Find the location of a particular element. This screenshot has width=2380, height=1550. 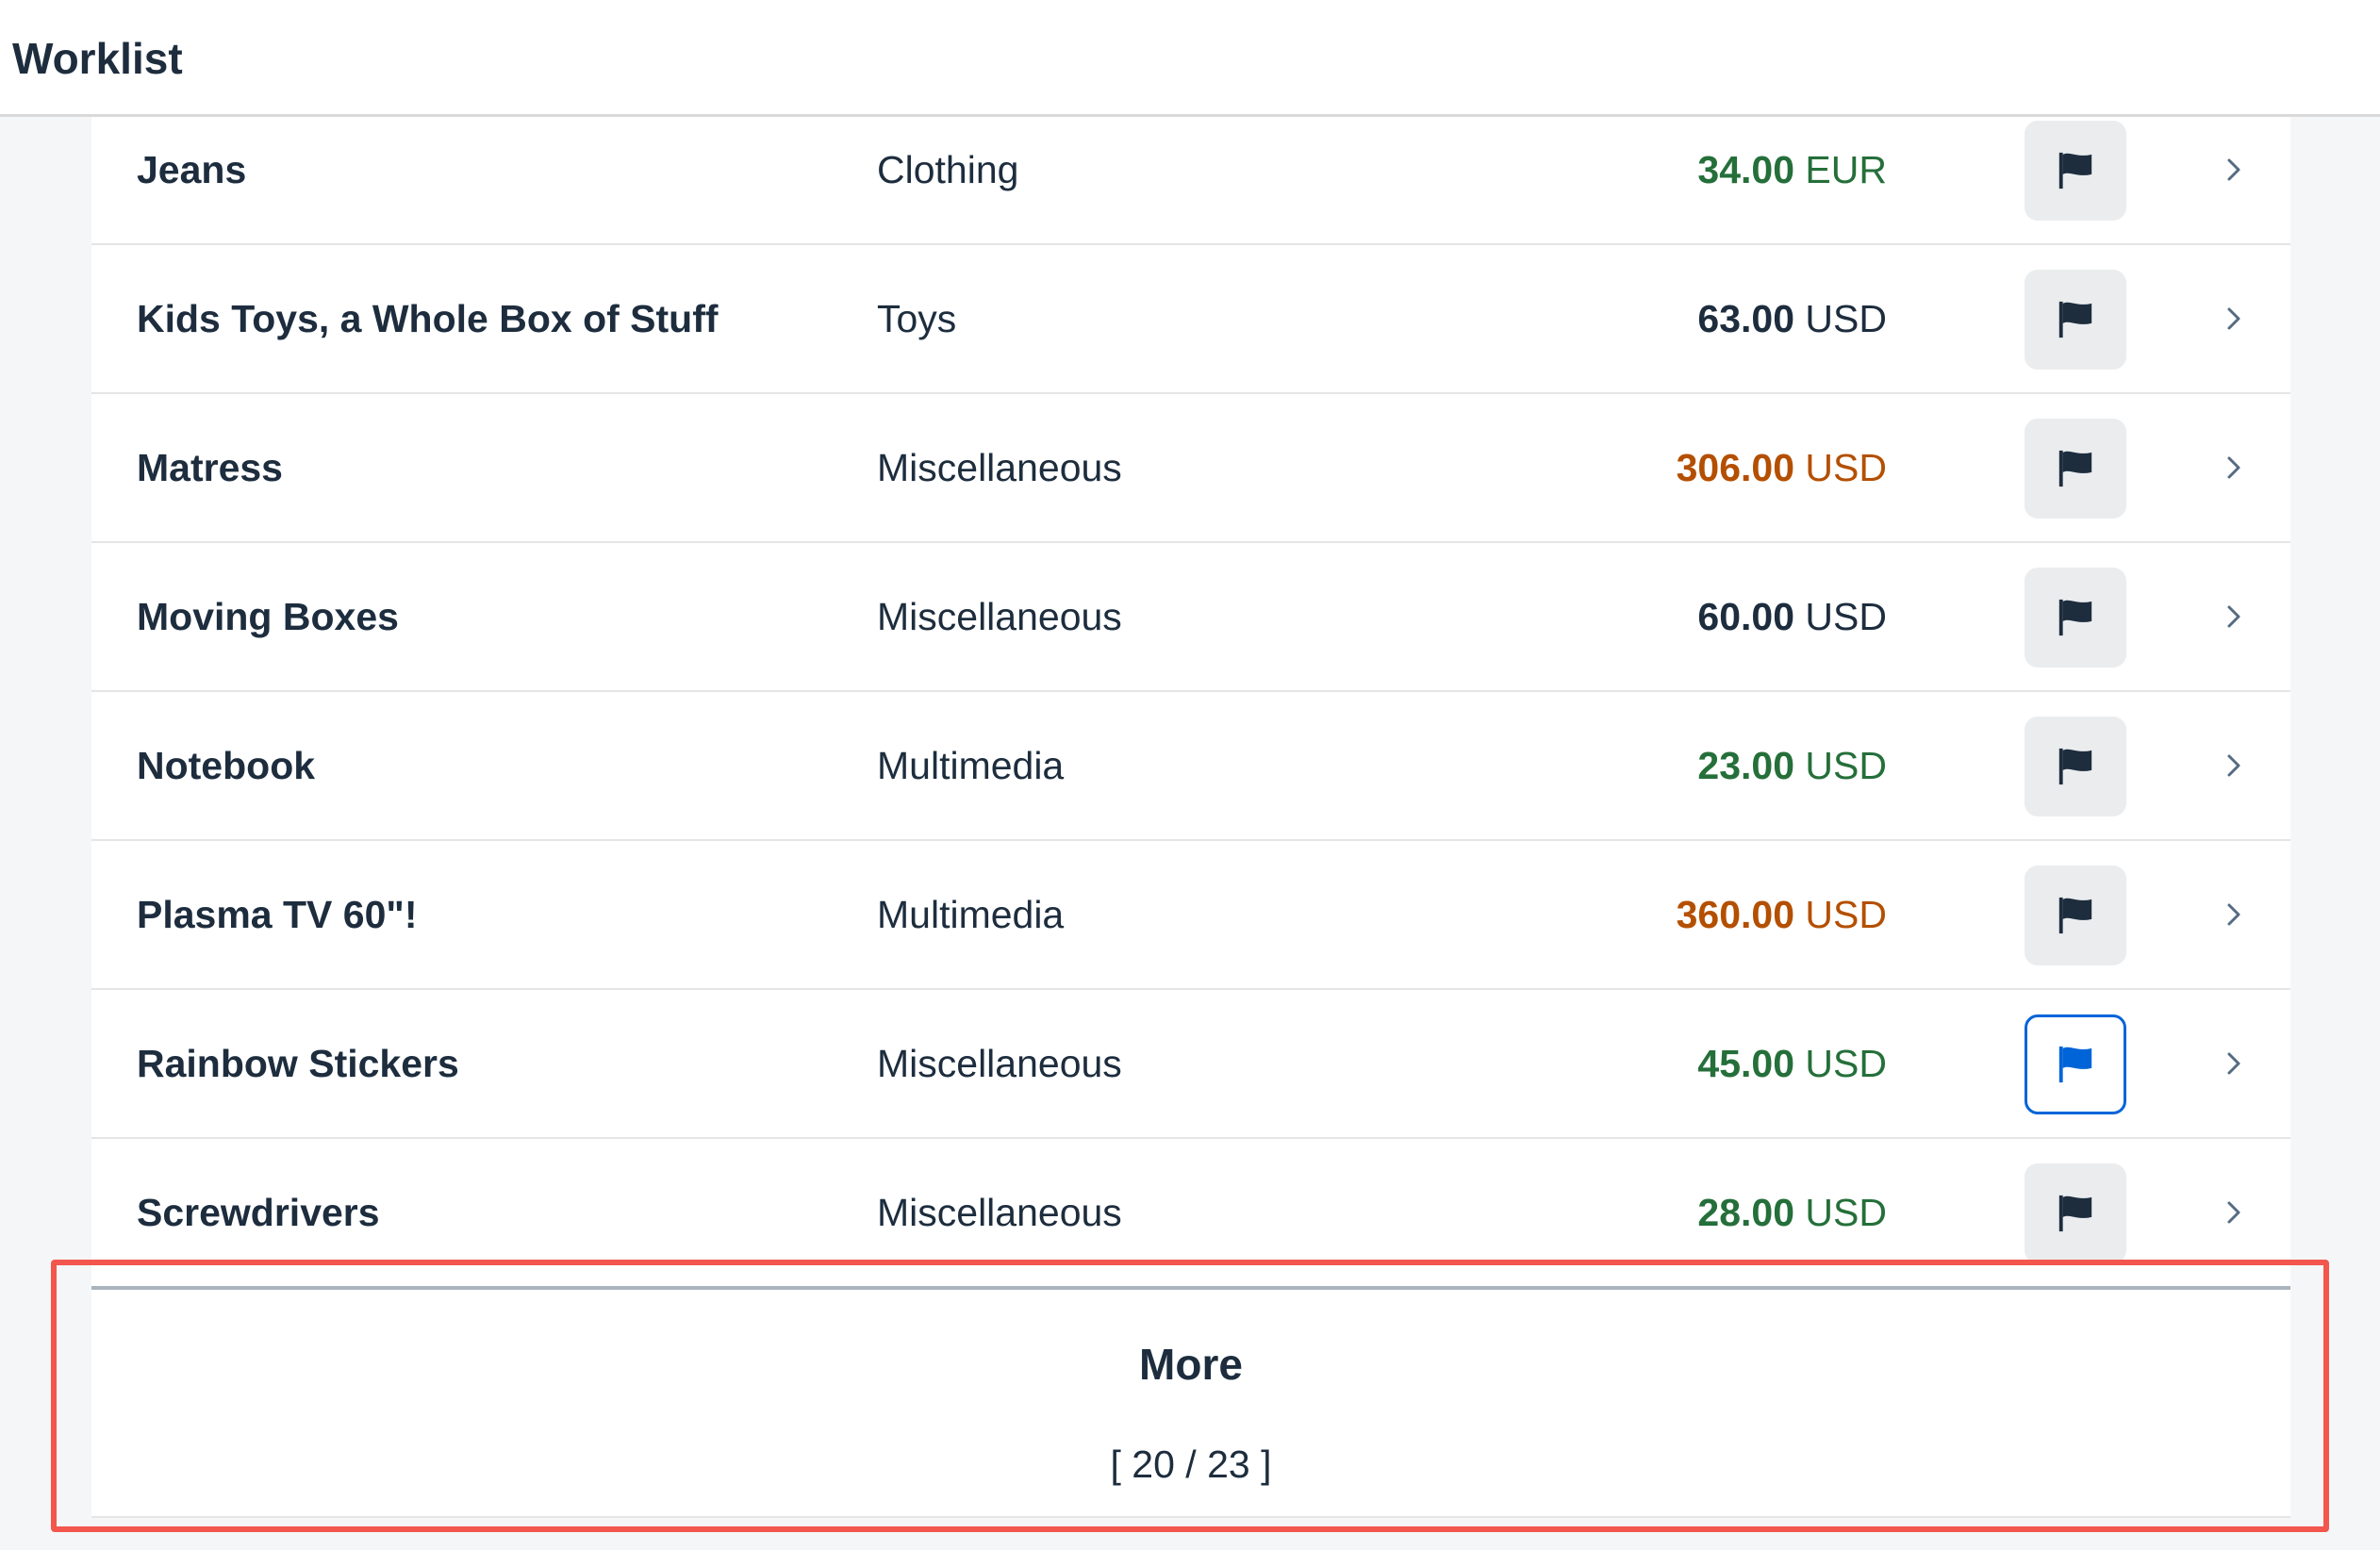

product-price: 23.00 USD is located at coordinates (1792, 765).